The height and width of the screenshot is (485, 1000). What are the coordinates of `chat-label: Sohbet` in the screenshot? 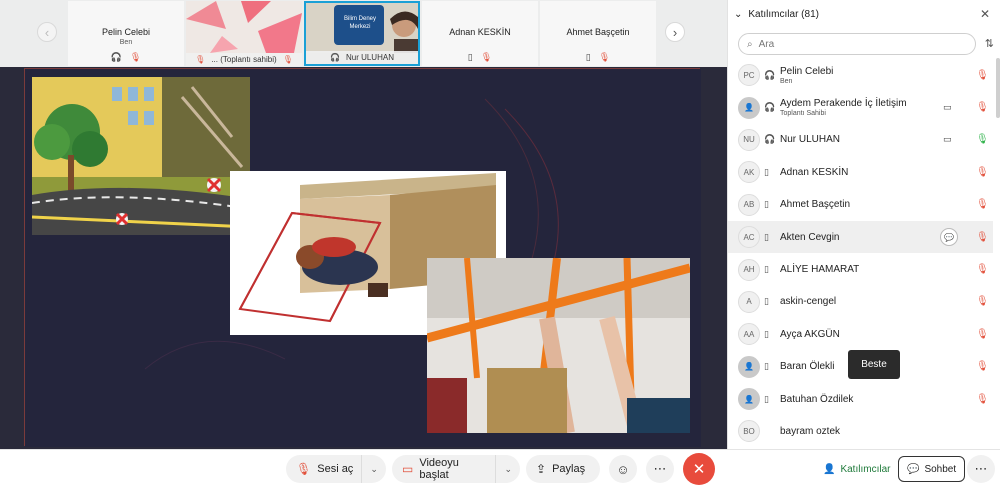 It's located at (940, 469).